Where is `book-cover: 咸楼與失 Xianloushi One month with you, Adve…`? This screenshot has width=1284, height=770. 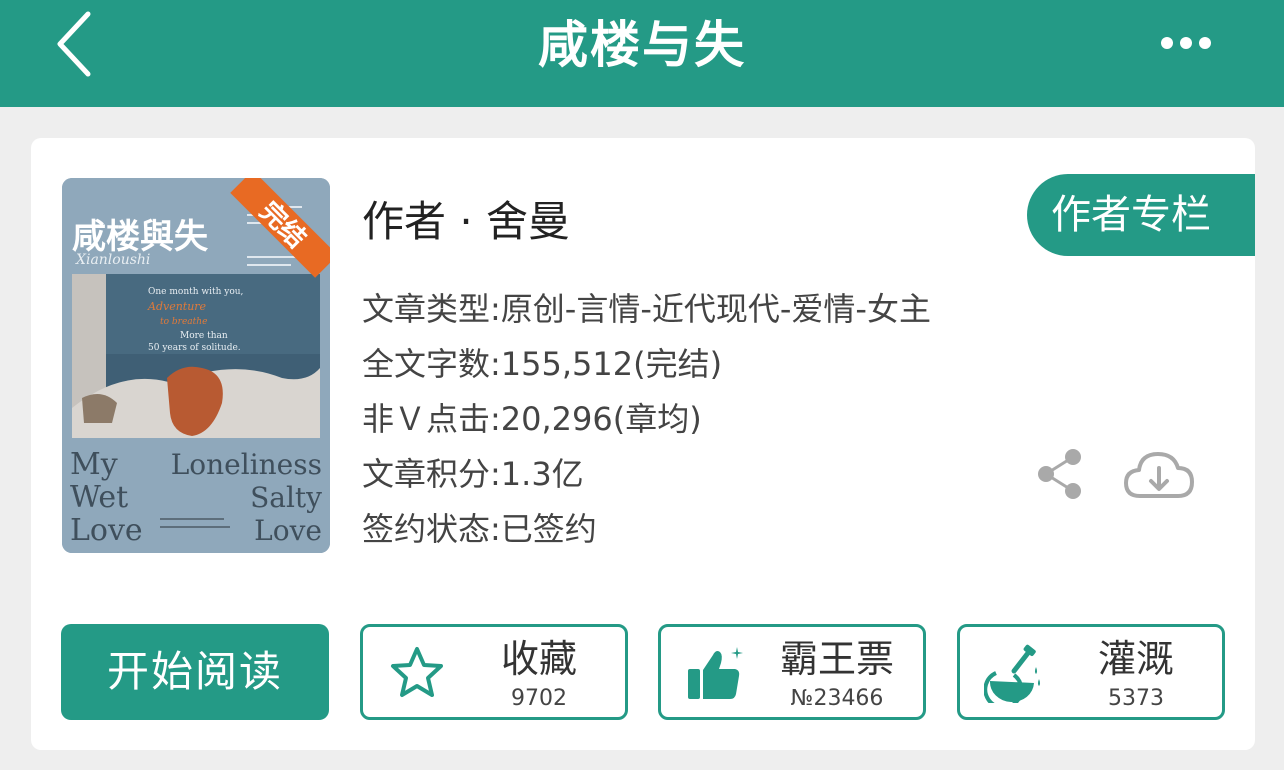 book-cover: 咸楼與失 Xianloushi One month with you, Adve… is located at coordinates (196, 365).